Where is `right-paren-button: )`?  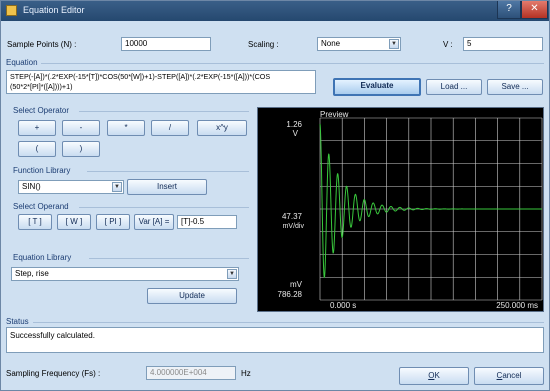
right-paren-button: ) is located at coordinates (81, 149).